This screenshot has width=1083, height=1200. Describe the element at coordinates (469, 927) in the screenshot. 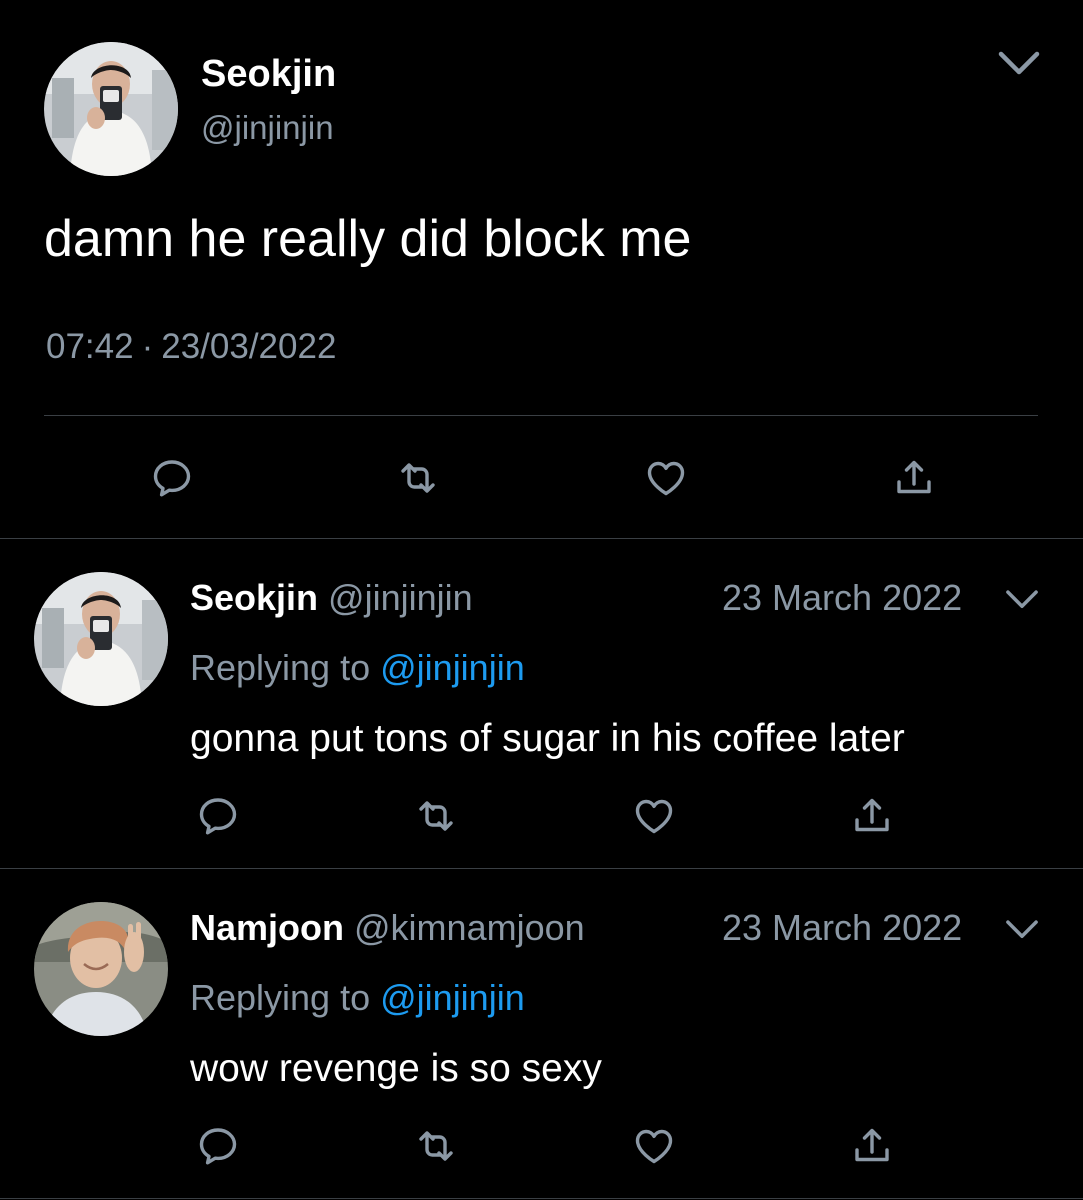

I see `reply-author-handle: @kimnamjoon` at that location.